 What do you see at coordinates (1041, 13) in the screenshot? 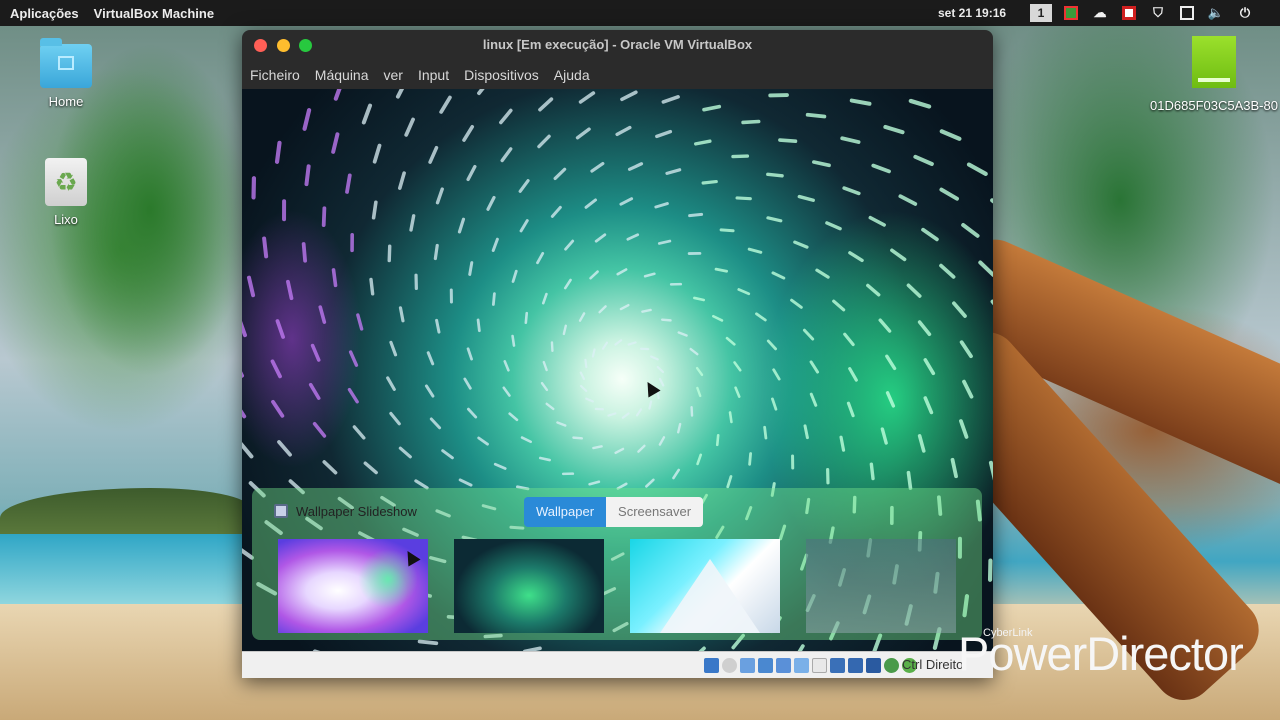
I see `workspace-indicator: 1` at bounding box center [1041, 13].